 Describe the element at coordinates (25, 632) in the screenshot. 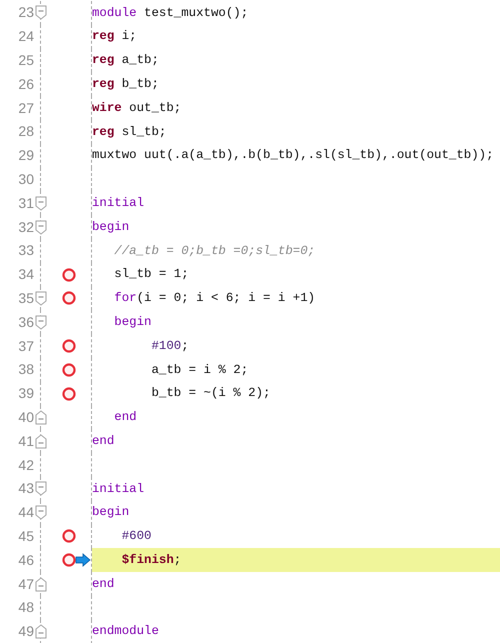

I see `line-number: 49` at that location.